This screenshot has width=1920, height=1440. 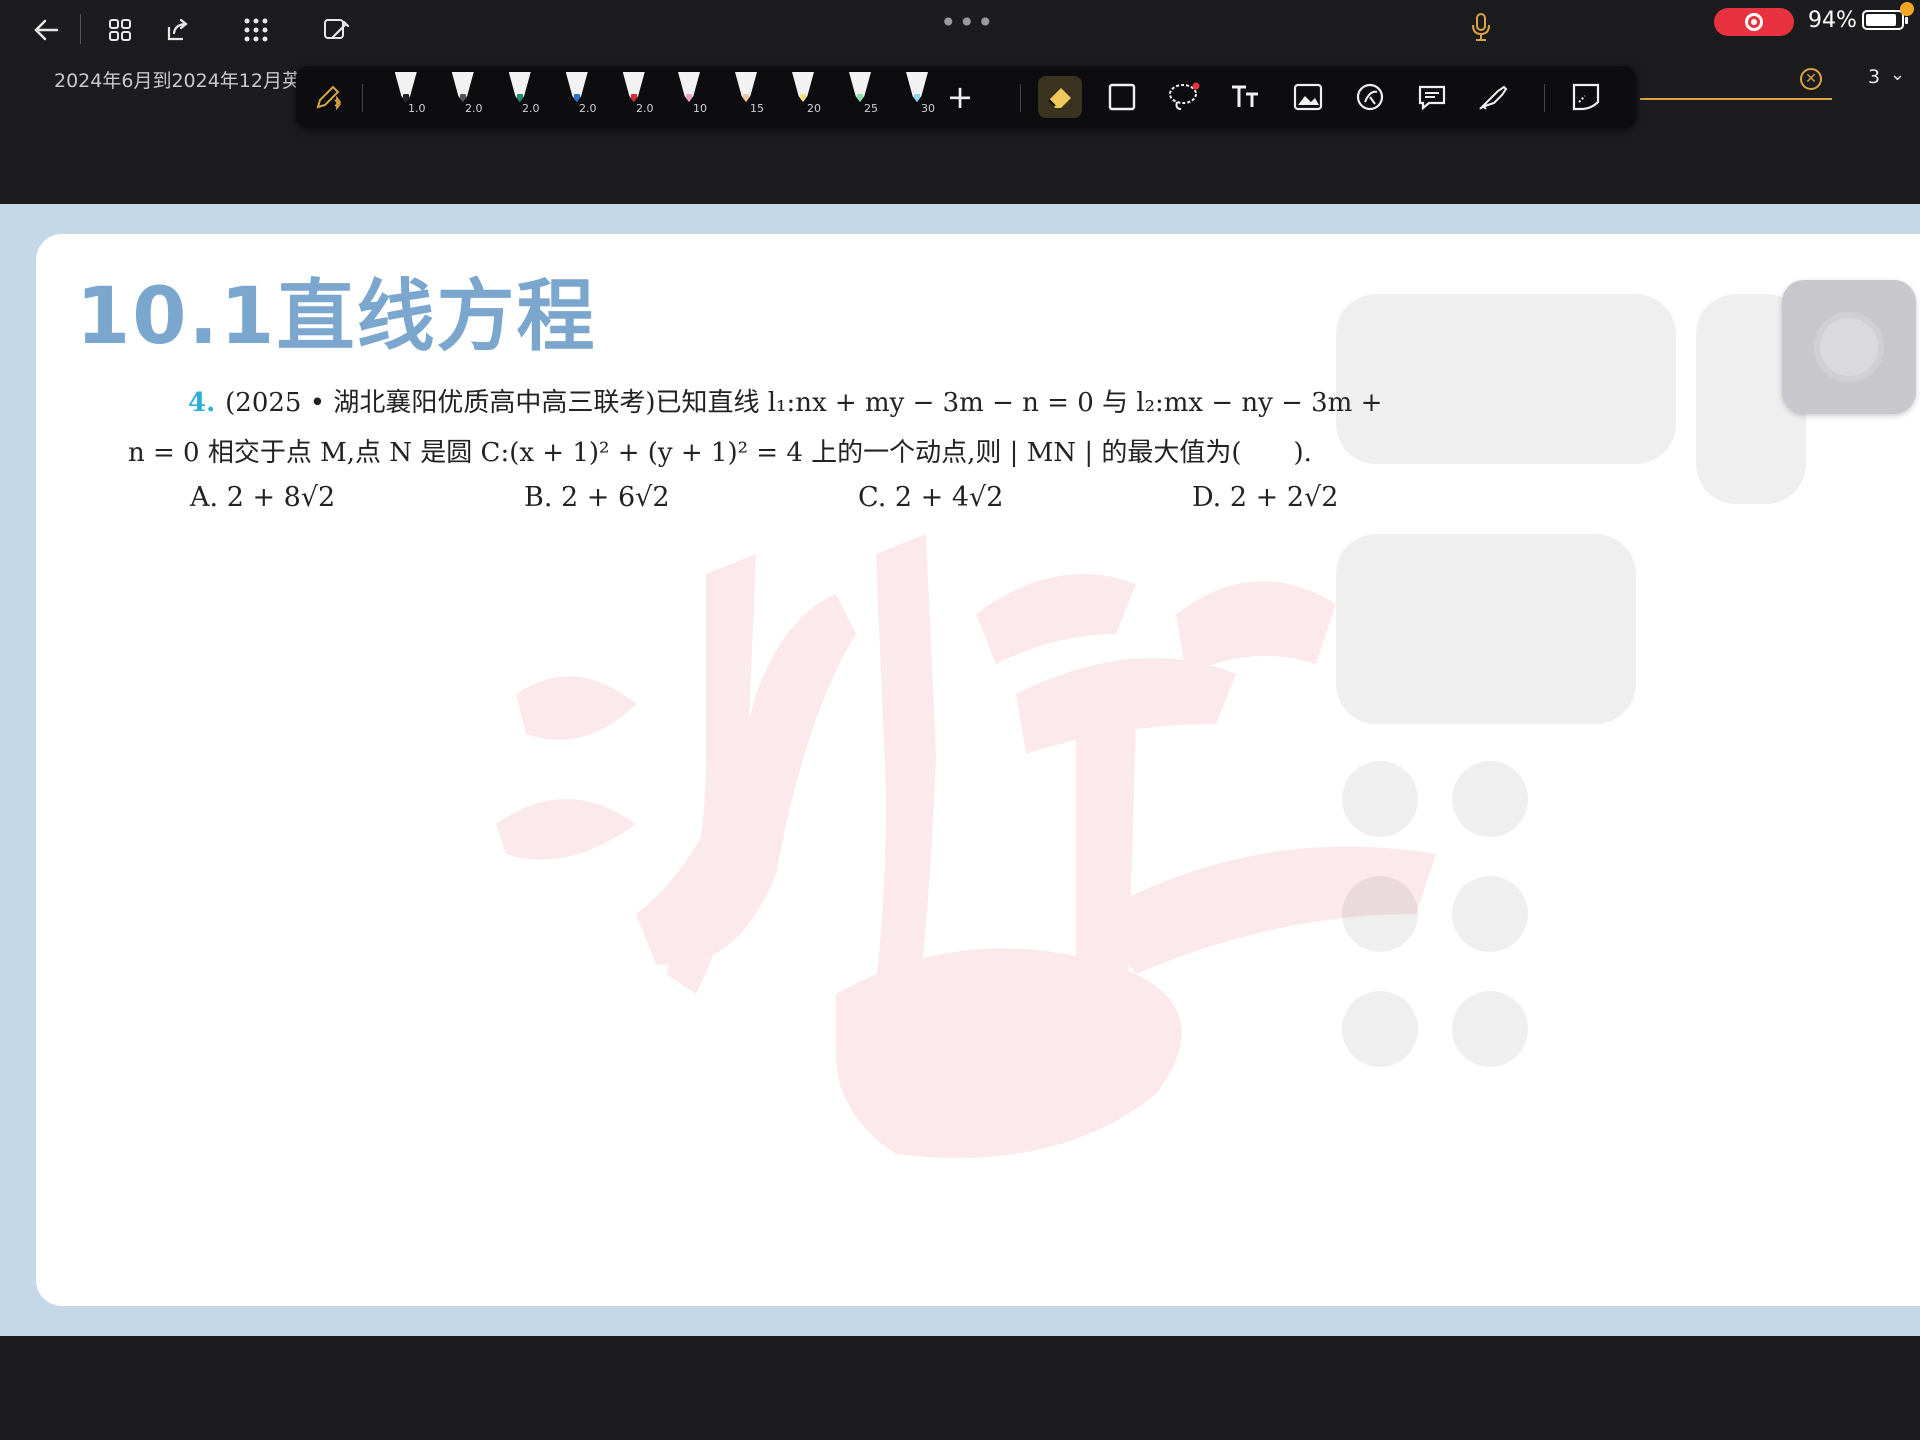 What do you see at coordinates (281, 497) in the screenshot?
I see `choice-value: 2 + 8√2` at bounding box center [281, 497].